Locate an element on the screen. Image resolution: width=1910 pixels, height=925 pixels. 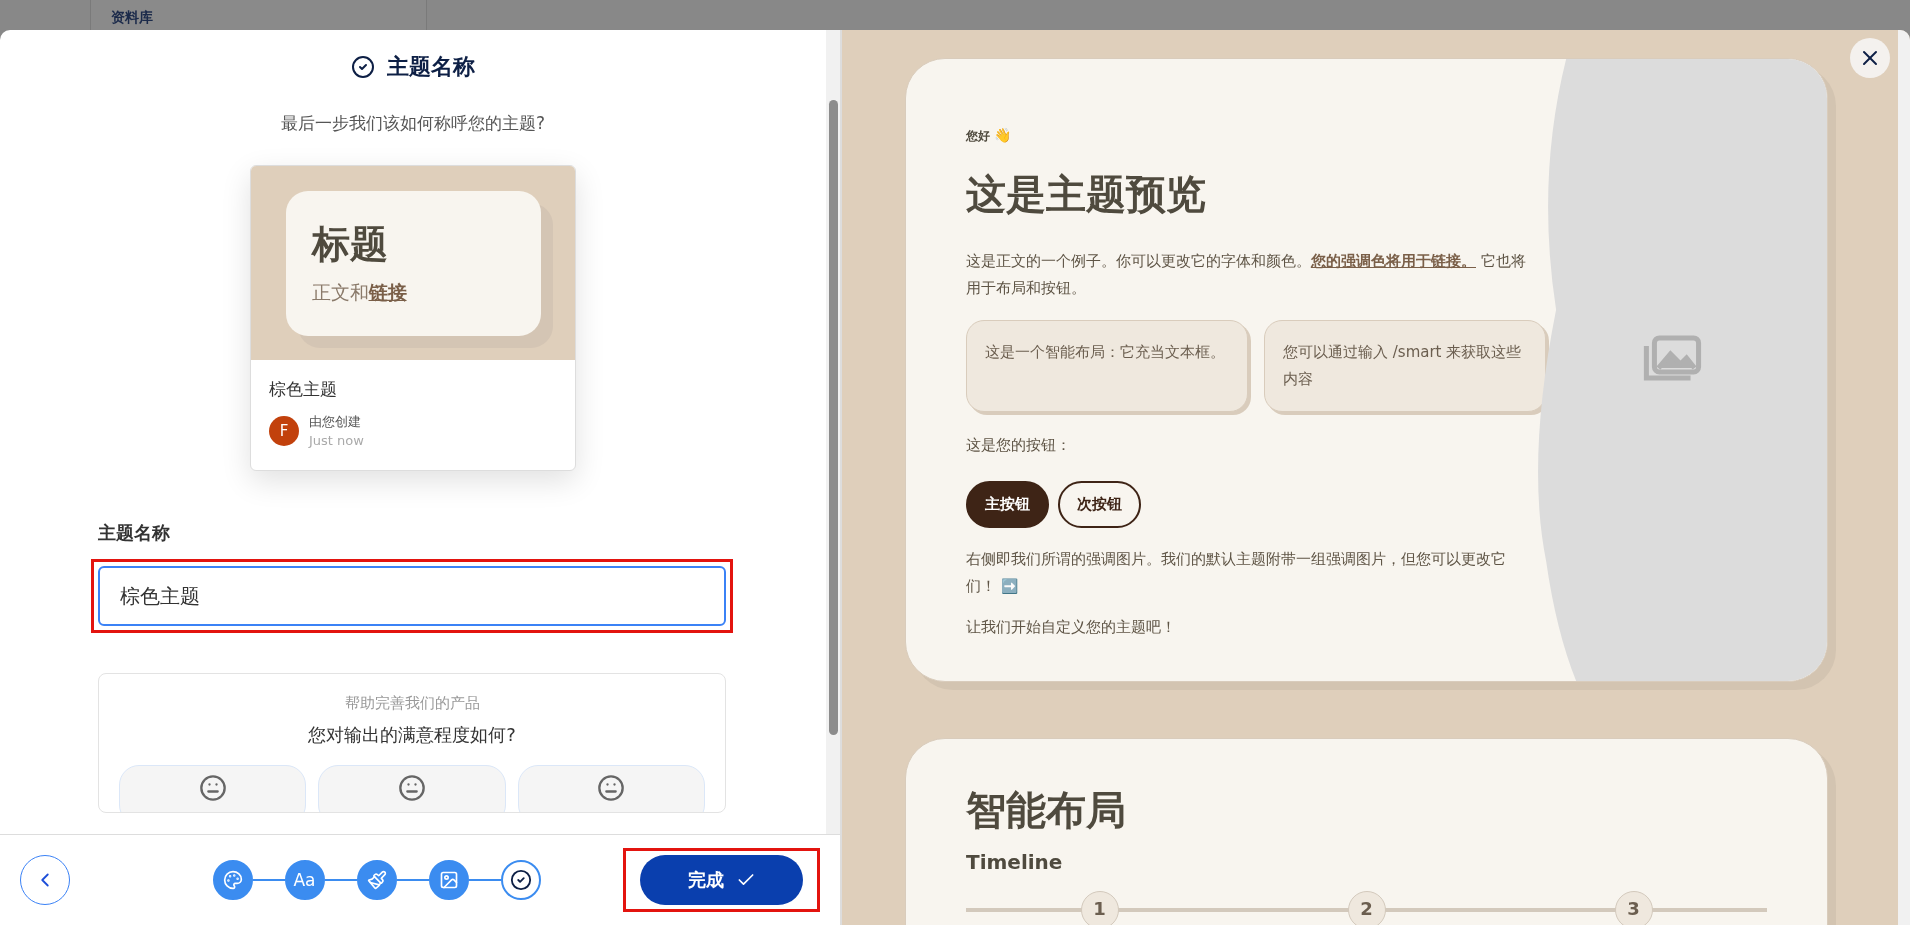
back-button is located at coordinates (45, 880).